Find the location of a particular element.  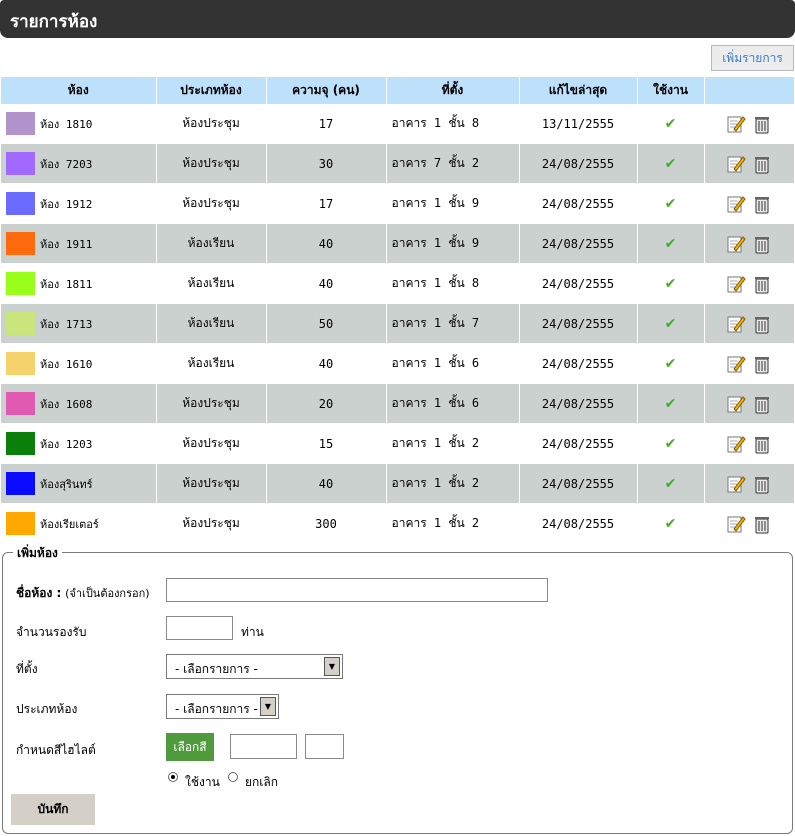

room-name: ห้องสุรินทร์ is located at coordinates (66, 484).